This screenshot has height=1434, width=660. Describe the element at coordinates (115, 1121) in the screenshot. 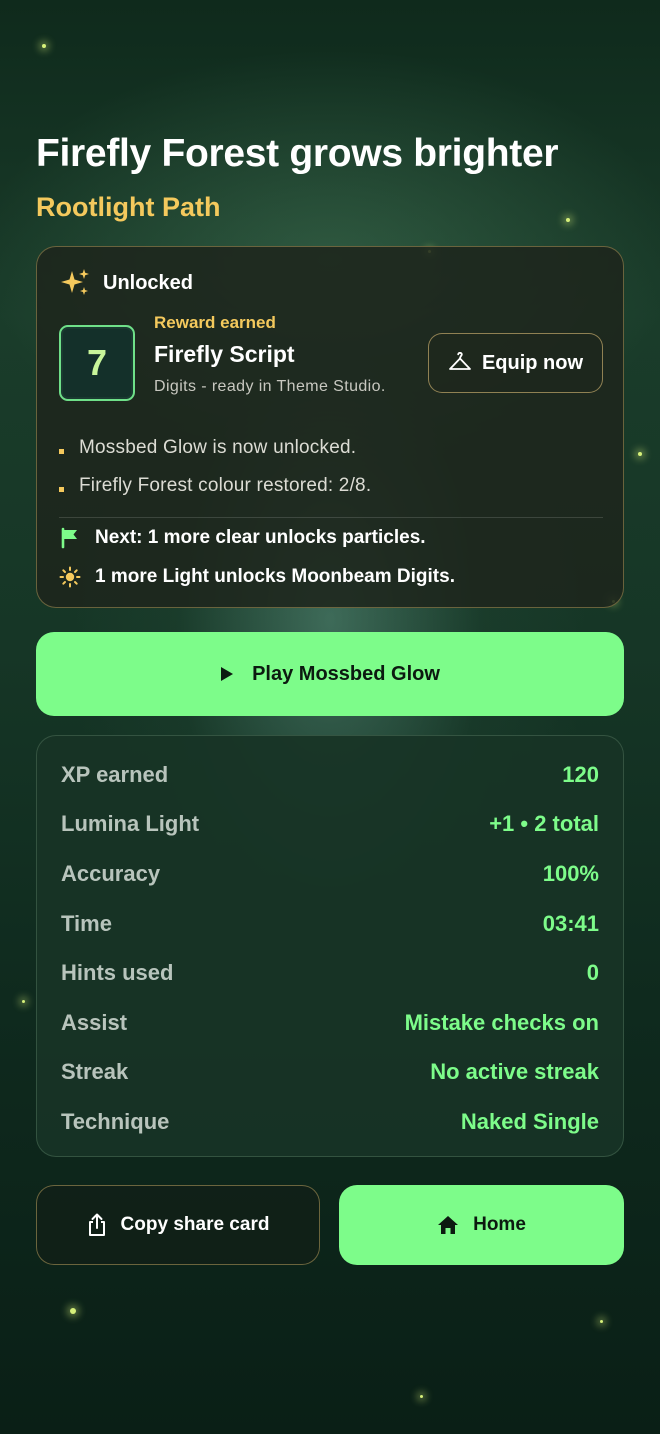

I see `stat-label: Technique` at that location.